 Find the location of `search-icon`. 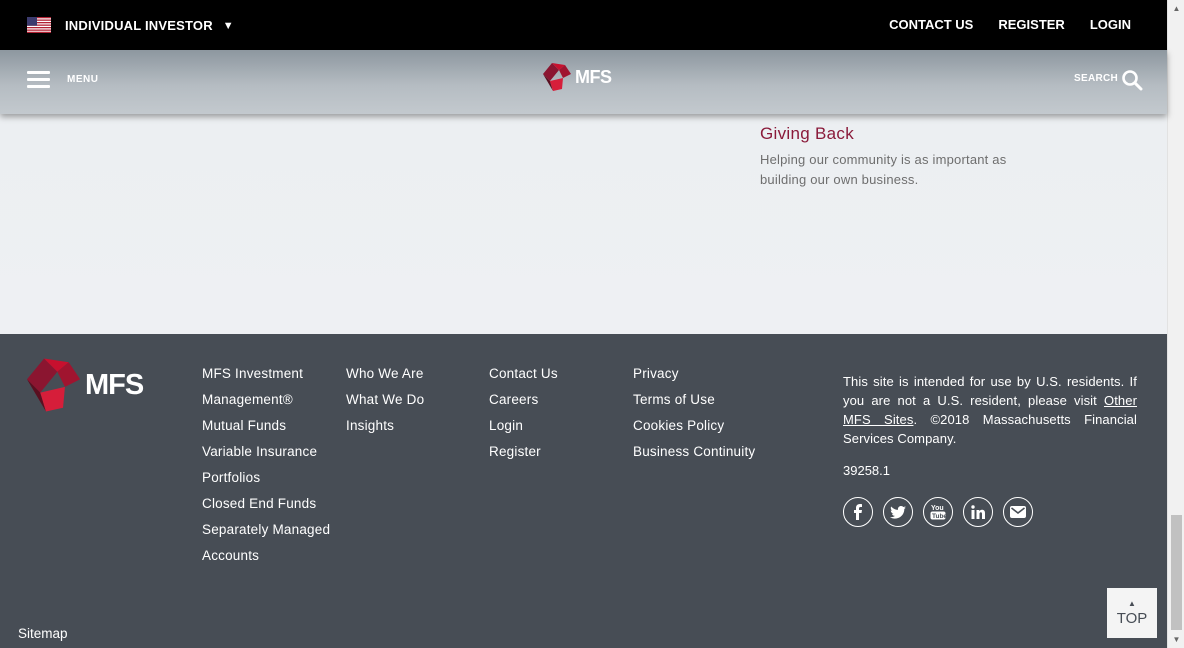

search-icon is located at coordinates (1132, 80).